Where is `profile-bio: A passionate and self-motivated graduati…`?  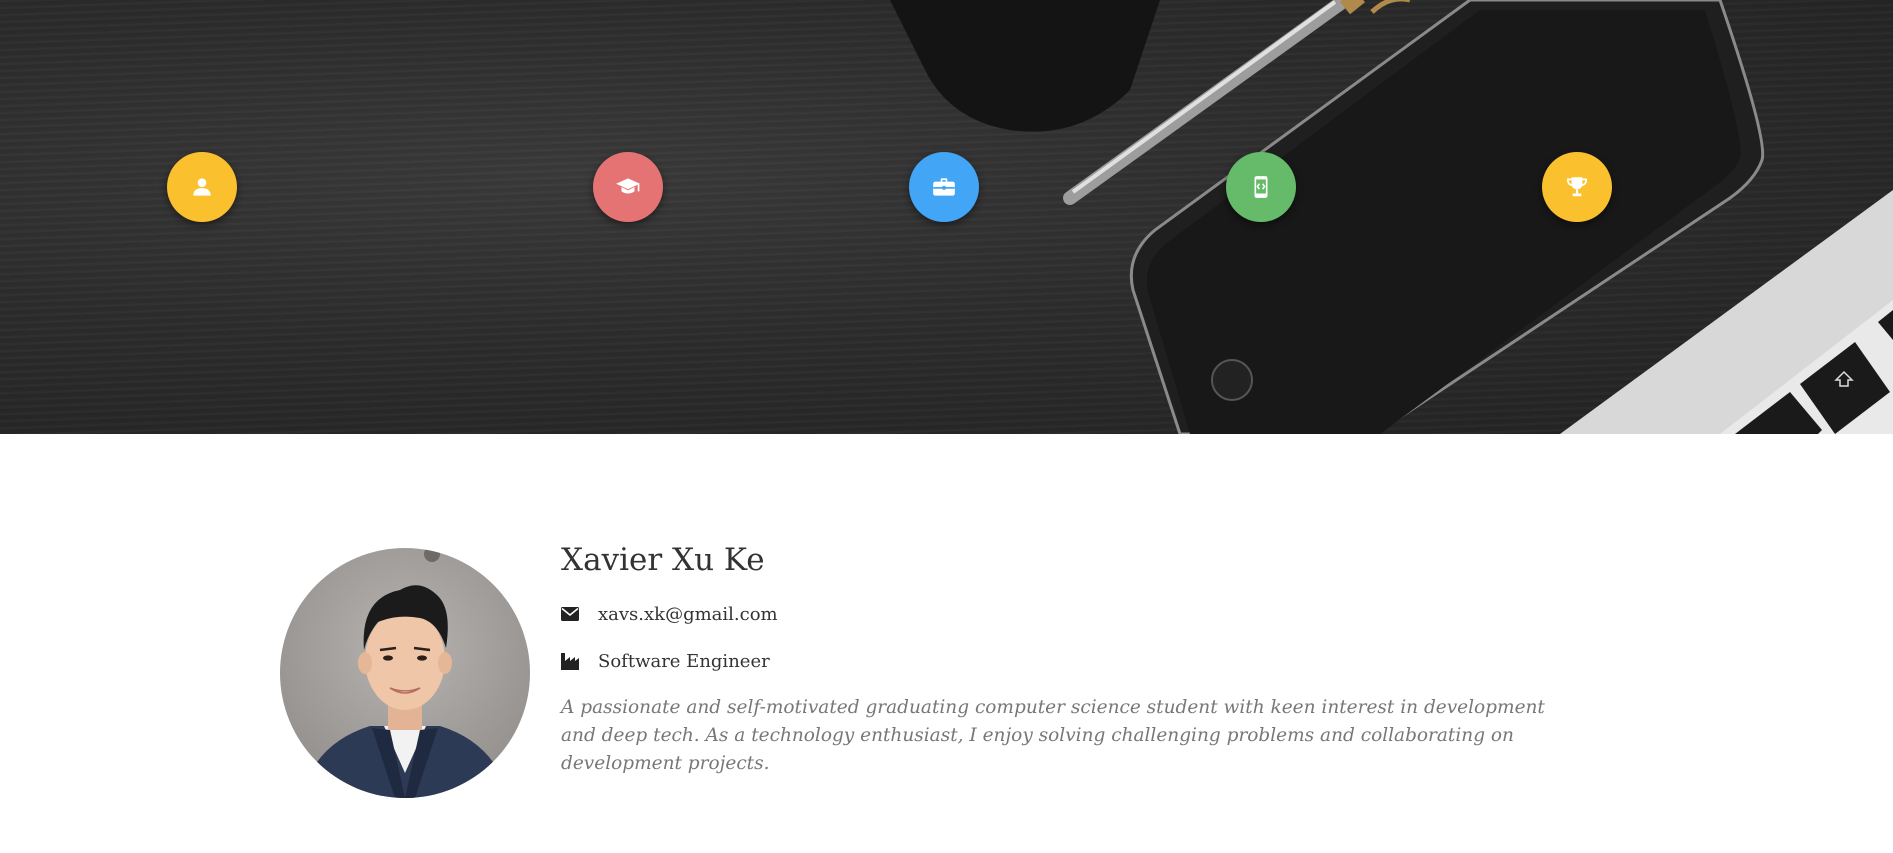
profile-bio: A passionate and self-motivated graduati… is located at coordinates (1053, 735).